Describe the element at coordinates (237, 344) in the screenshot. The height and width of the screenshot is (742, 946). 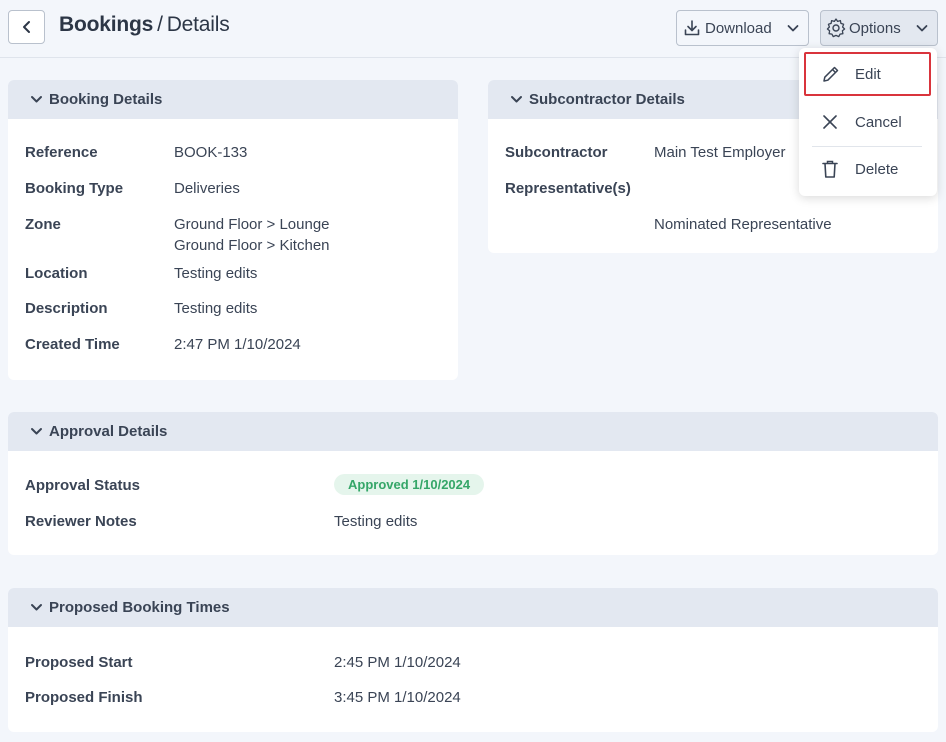
I see `created-time-value: 2:47 PM 1/10/2024` at that location.